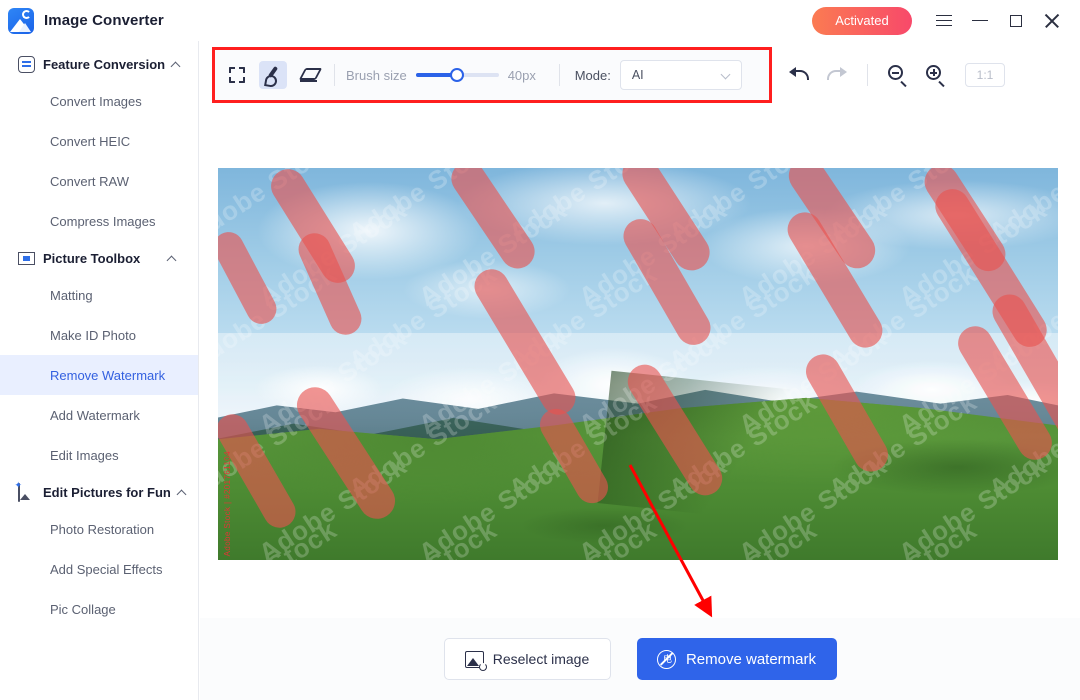  I want to click on close-icon, so click(1052, 20).